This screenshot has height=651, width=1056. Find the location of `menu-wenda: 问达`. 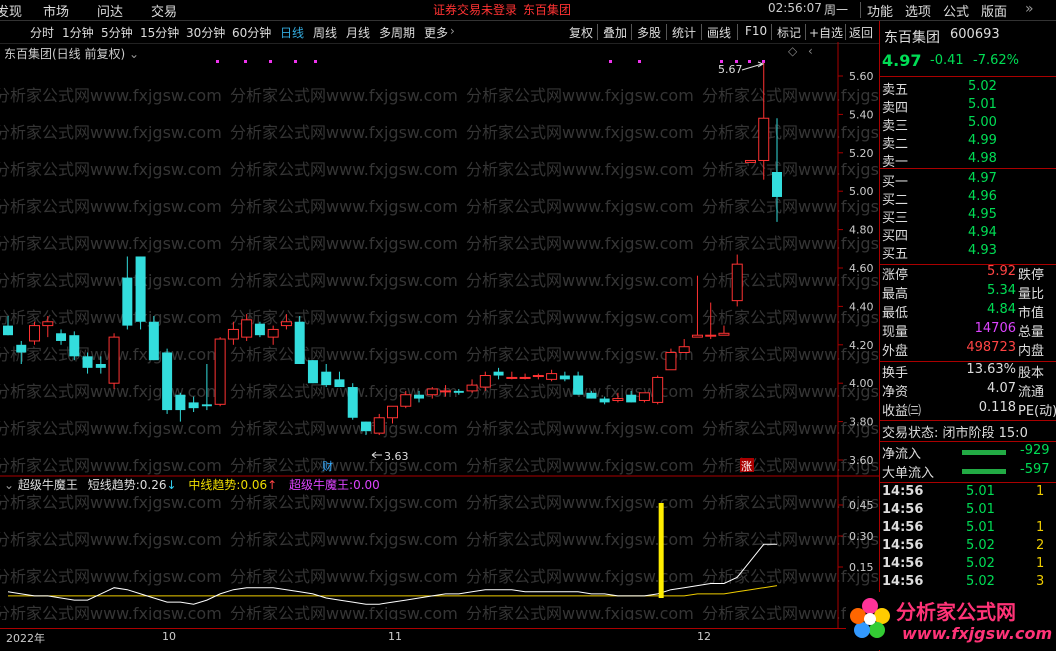

menu-wenda: 问达 is located at coordinates (110, 10).